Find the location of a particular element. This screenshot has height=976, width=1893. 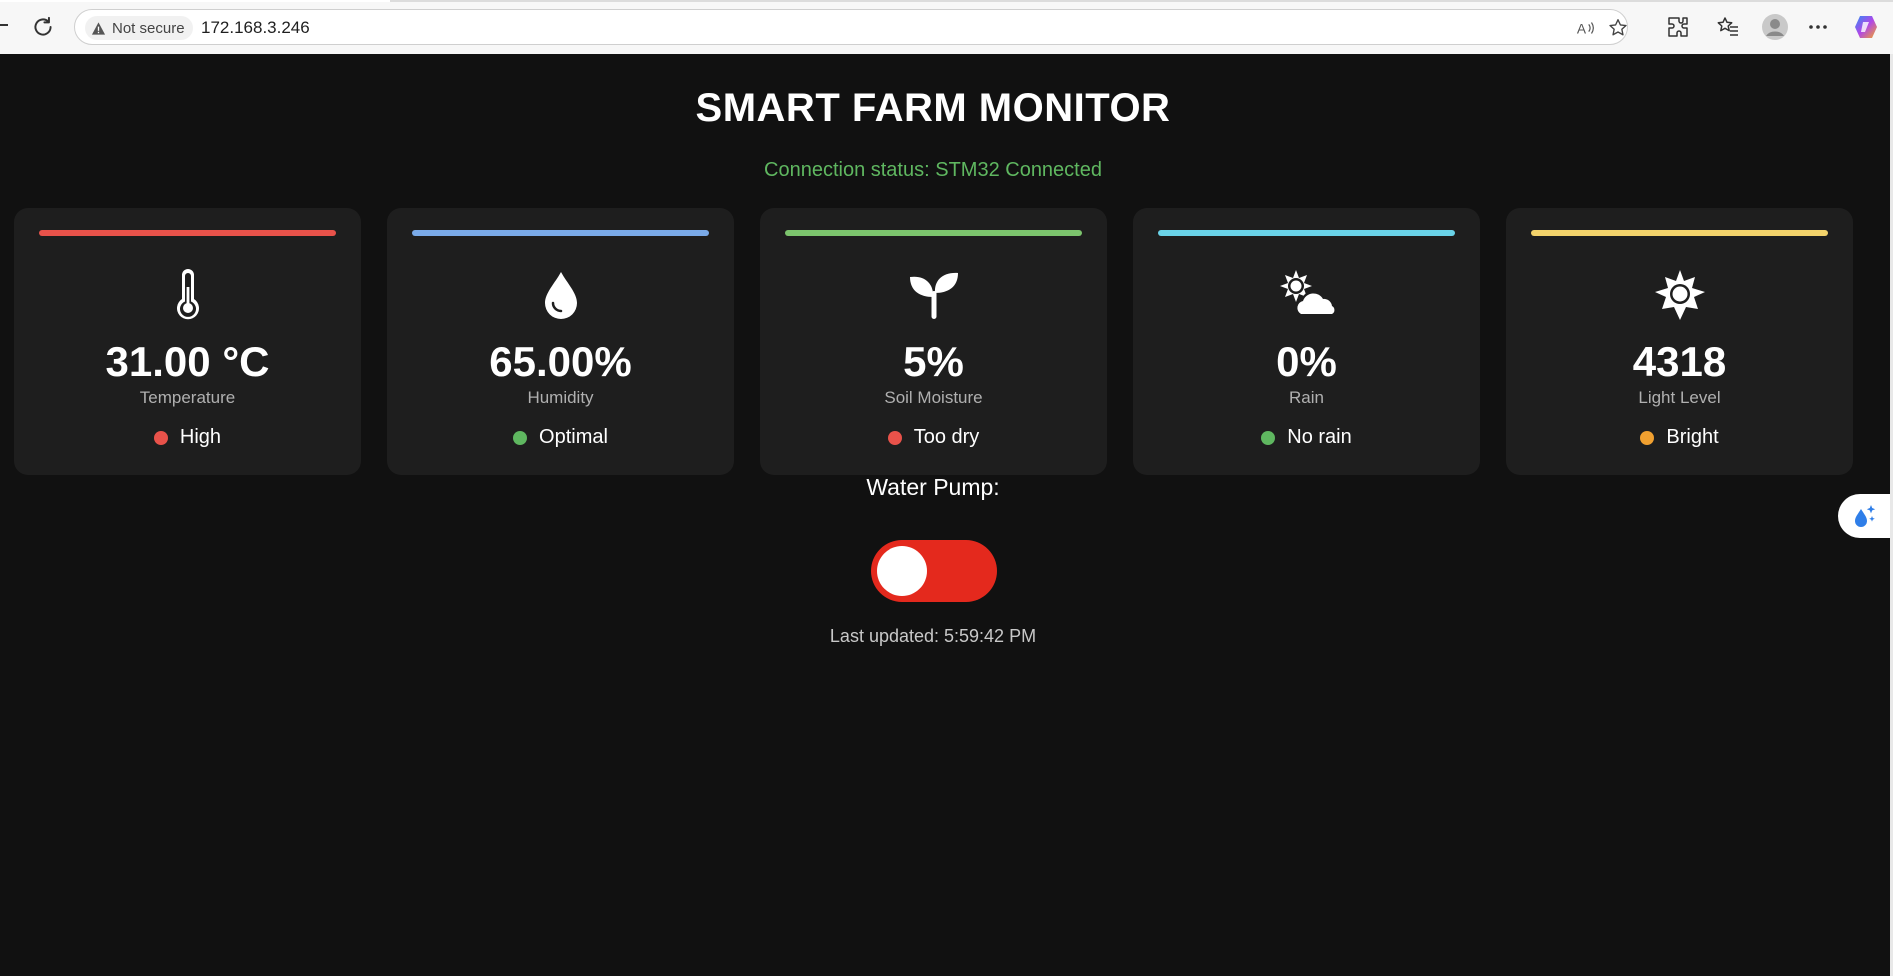

status-text: No rain is located at coordinates (1319, 437).